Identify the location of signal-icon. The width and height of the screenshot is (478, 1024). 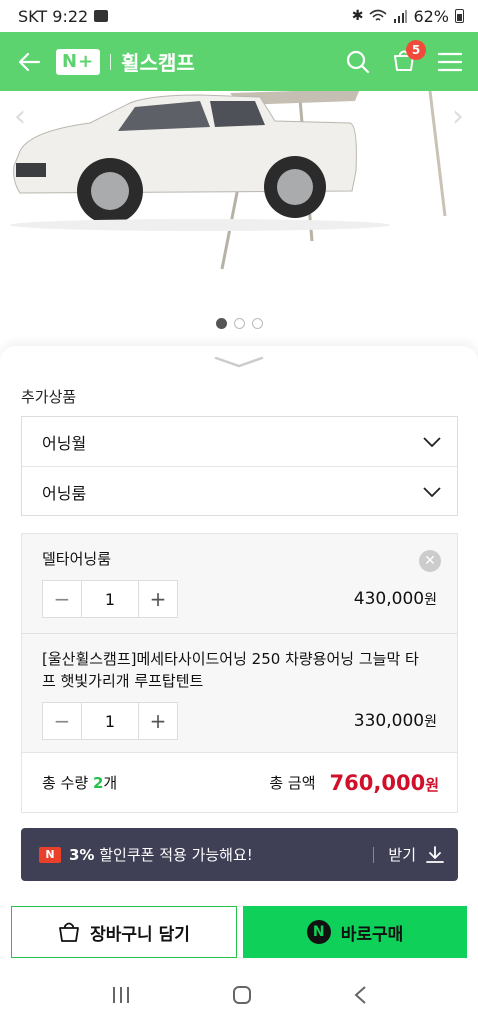
(401, 16).